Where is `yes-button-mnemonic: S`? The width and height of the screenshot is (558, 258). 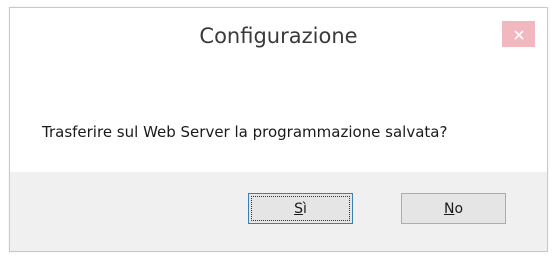
yes-button-mnemonic: S is located at coordinates (298, 208).